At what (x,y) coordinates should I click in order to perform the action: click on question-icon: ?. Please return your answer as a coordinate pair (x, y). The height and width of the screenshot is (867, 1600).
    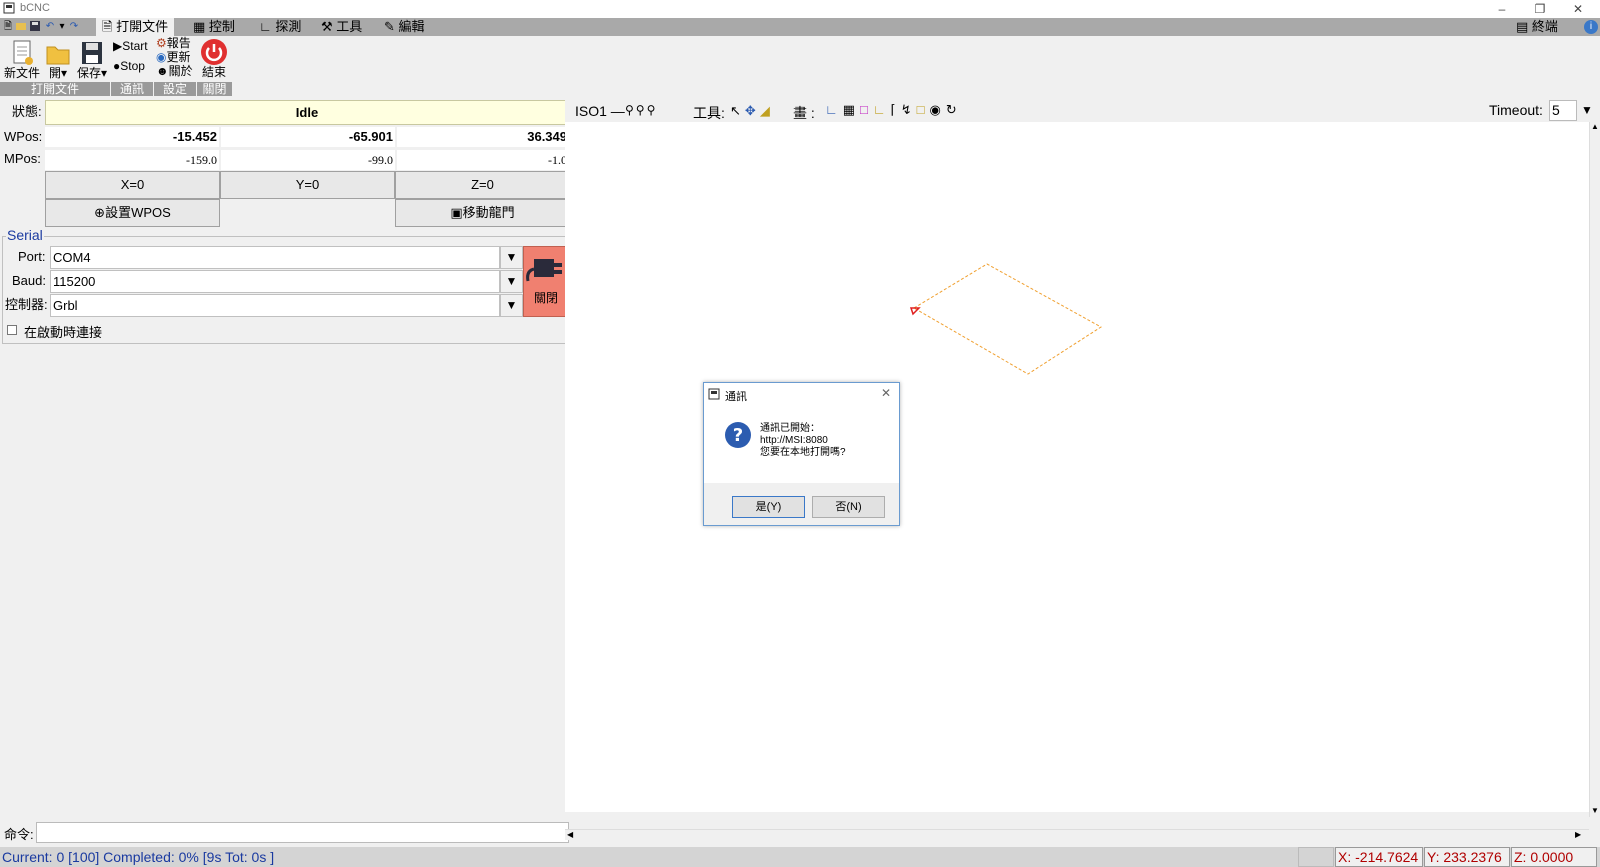
    Looking at the image, I should click on (738, 435).